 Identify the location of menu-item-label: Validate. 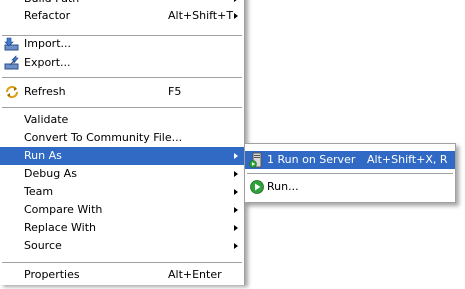
(46, 119).